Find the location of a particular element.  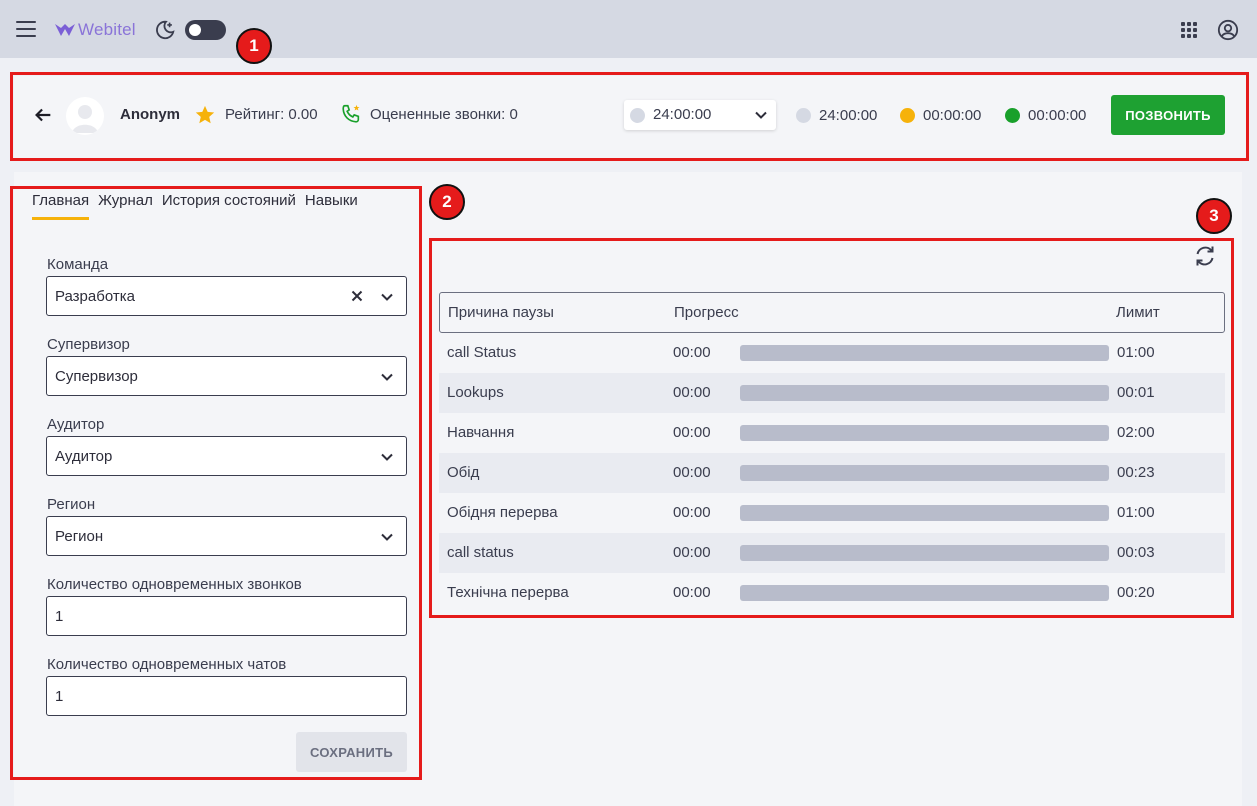

table-row: call Status 00:00 01:00 is located at coordinates (832, 353).